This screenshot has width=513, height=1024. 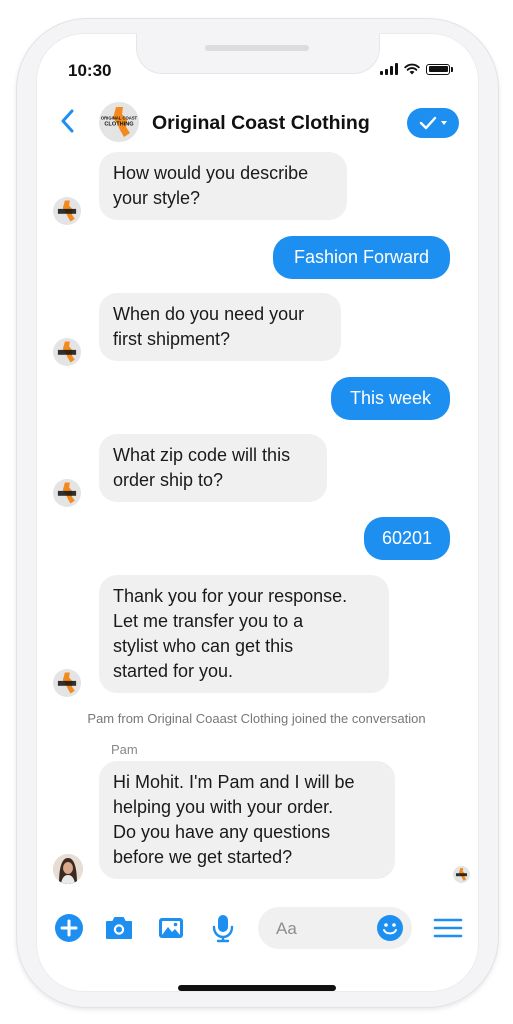 I want to click on brand-logo: ORIGINAL COAST CLOTHING, so click(x=119, y=122).